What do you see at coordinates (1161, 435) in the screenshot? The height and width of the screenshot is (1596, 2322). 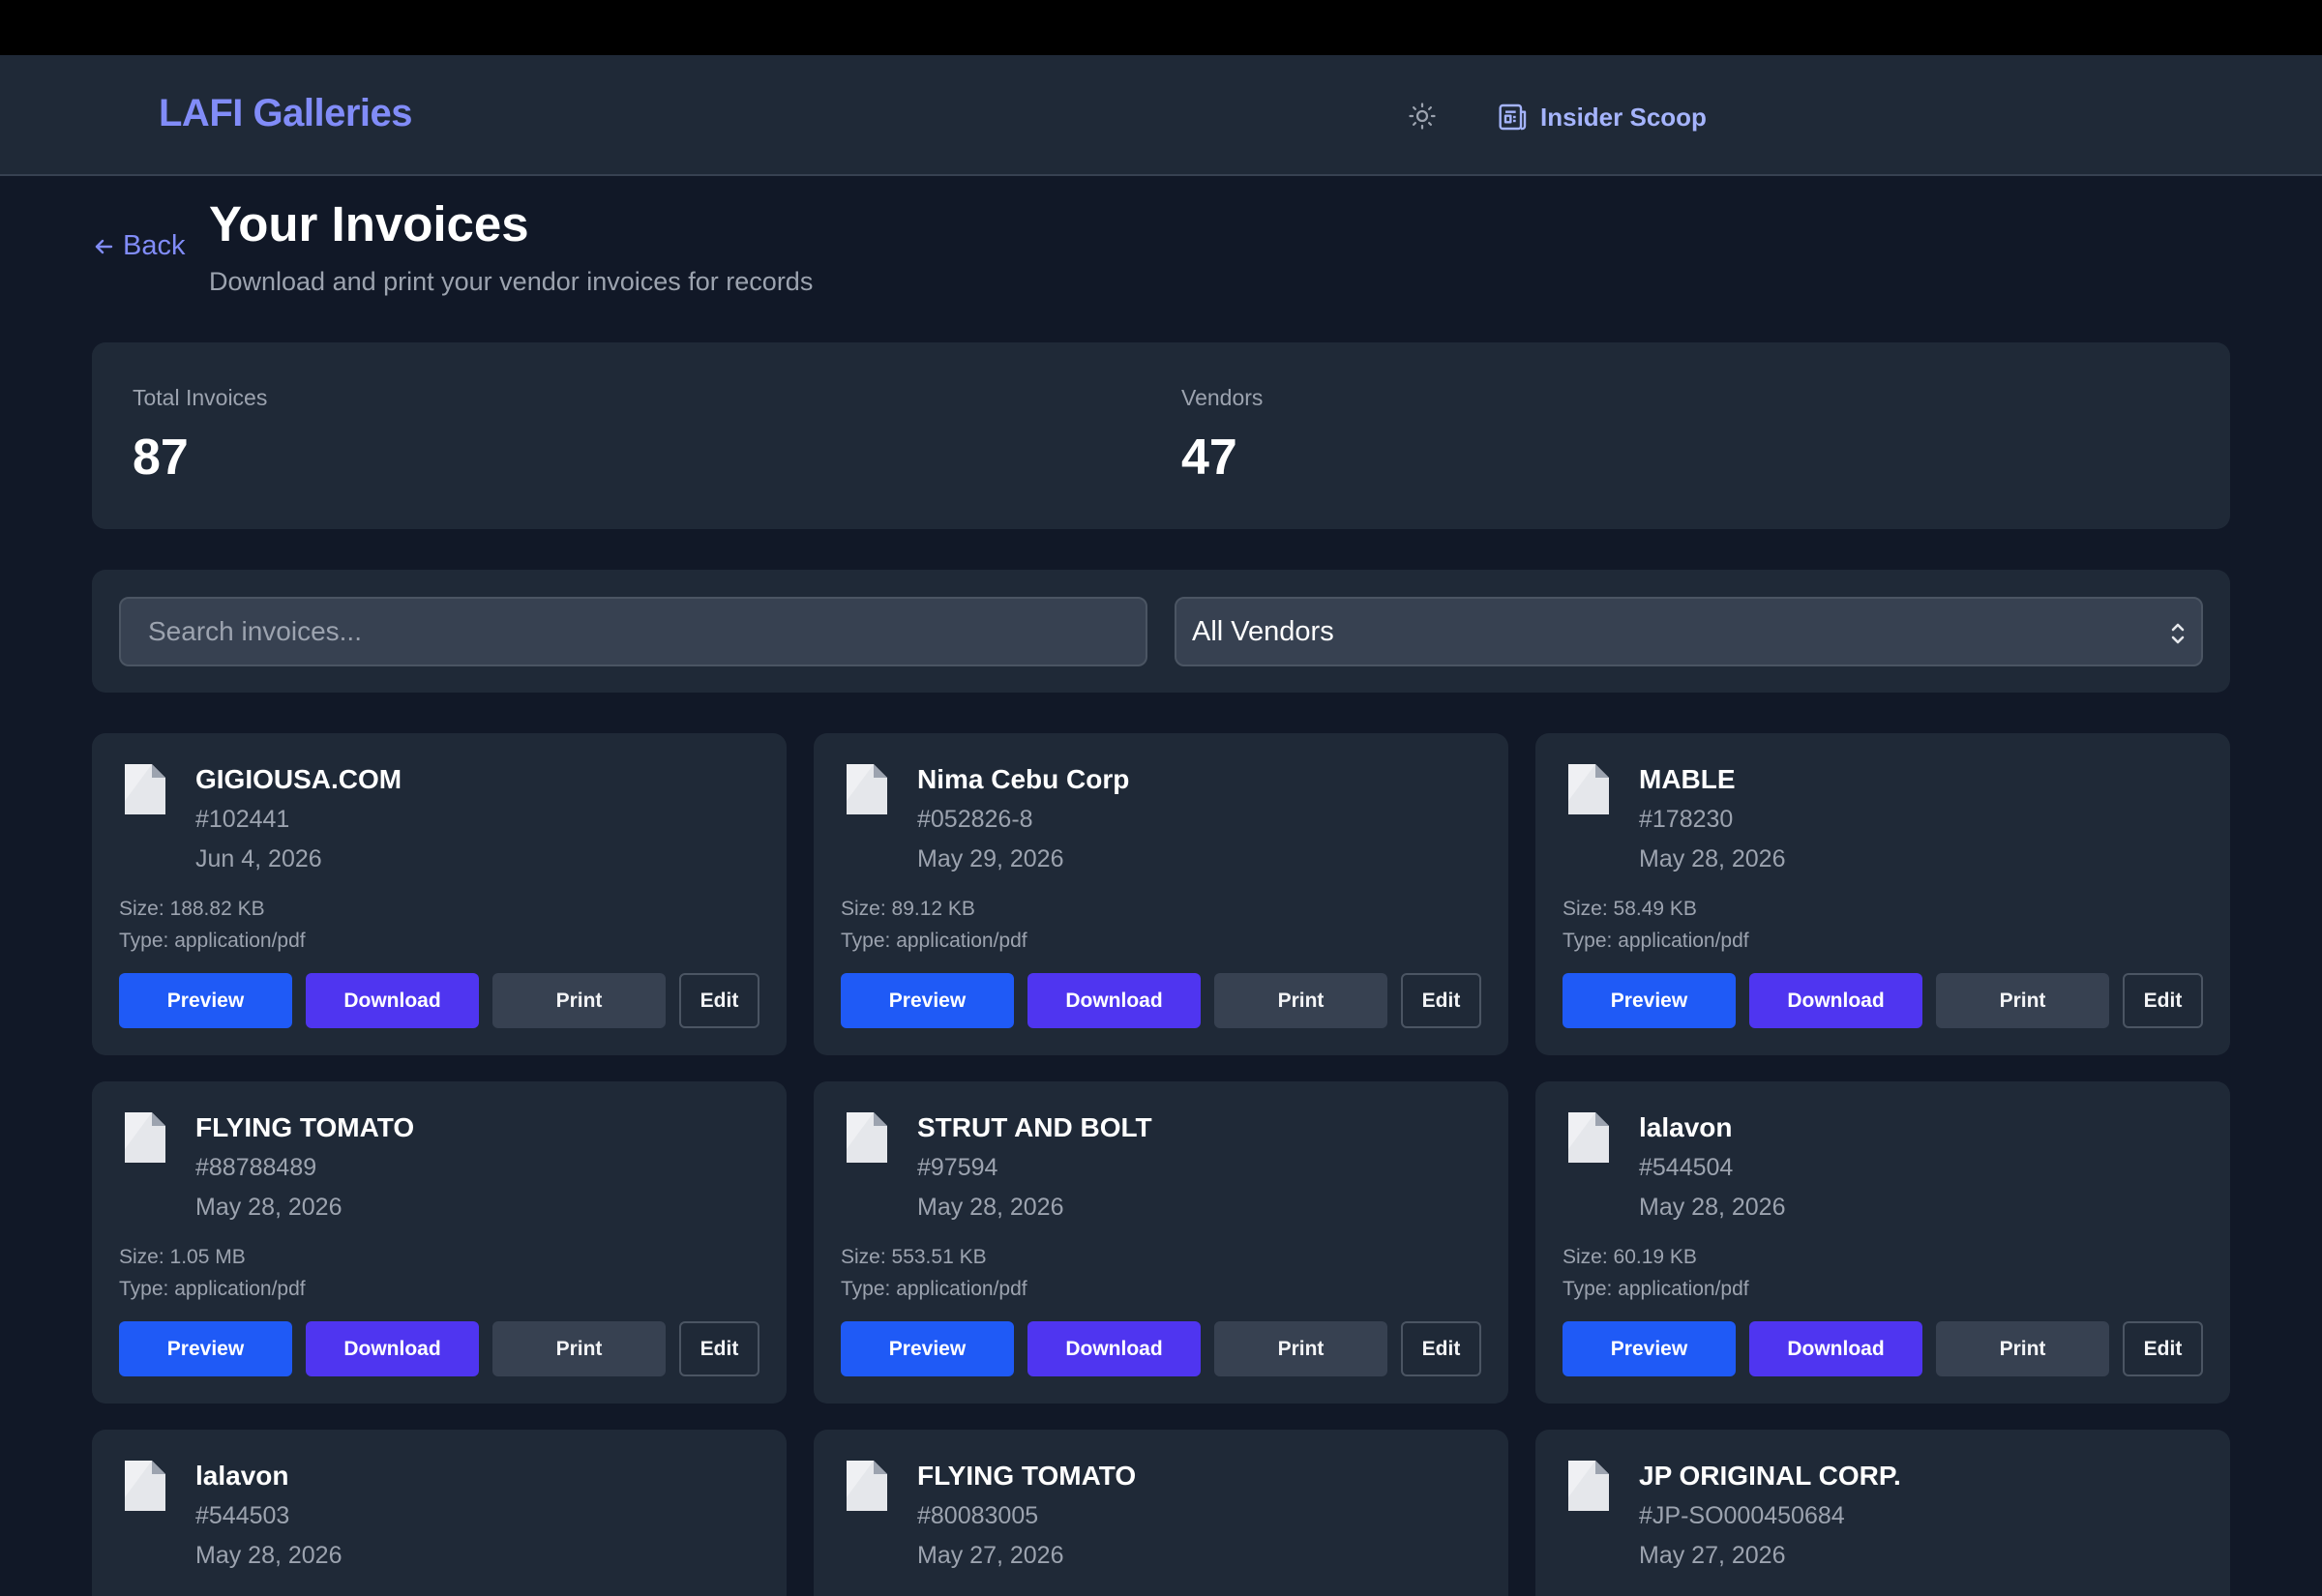 I see `stats-panel: Total Invoices 87 Vendors 47` at bounding box center [1161, 435].